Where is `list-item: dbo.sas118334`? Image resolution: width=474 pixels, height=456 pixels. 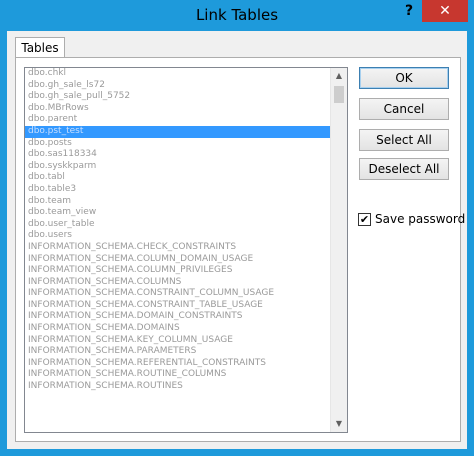 list-item: dbo.sas118334 is located at coordinates (178, 155).